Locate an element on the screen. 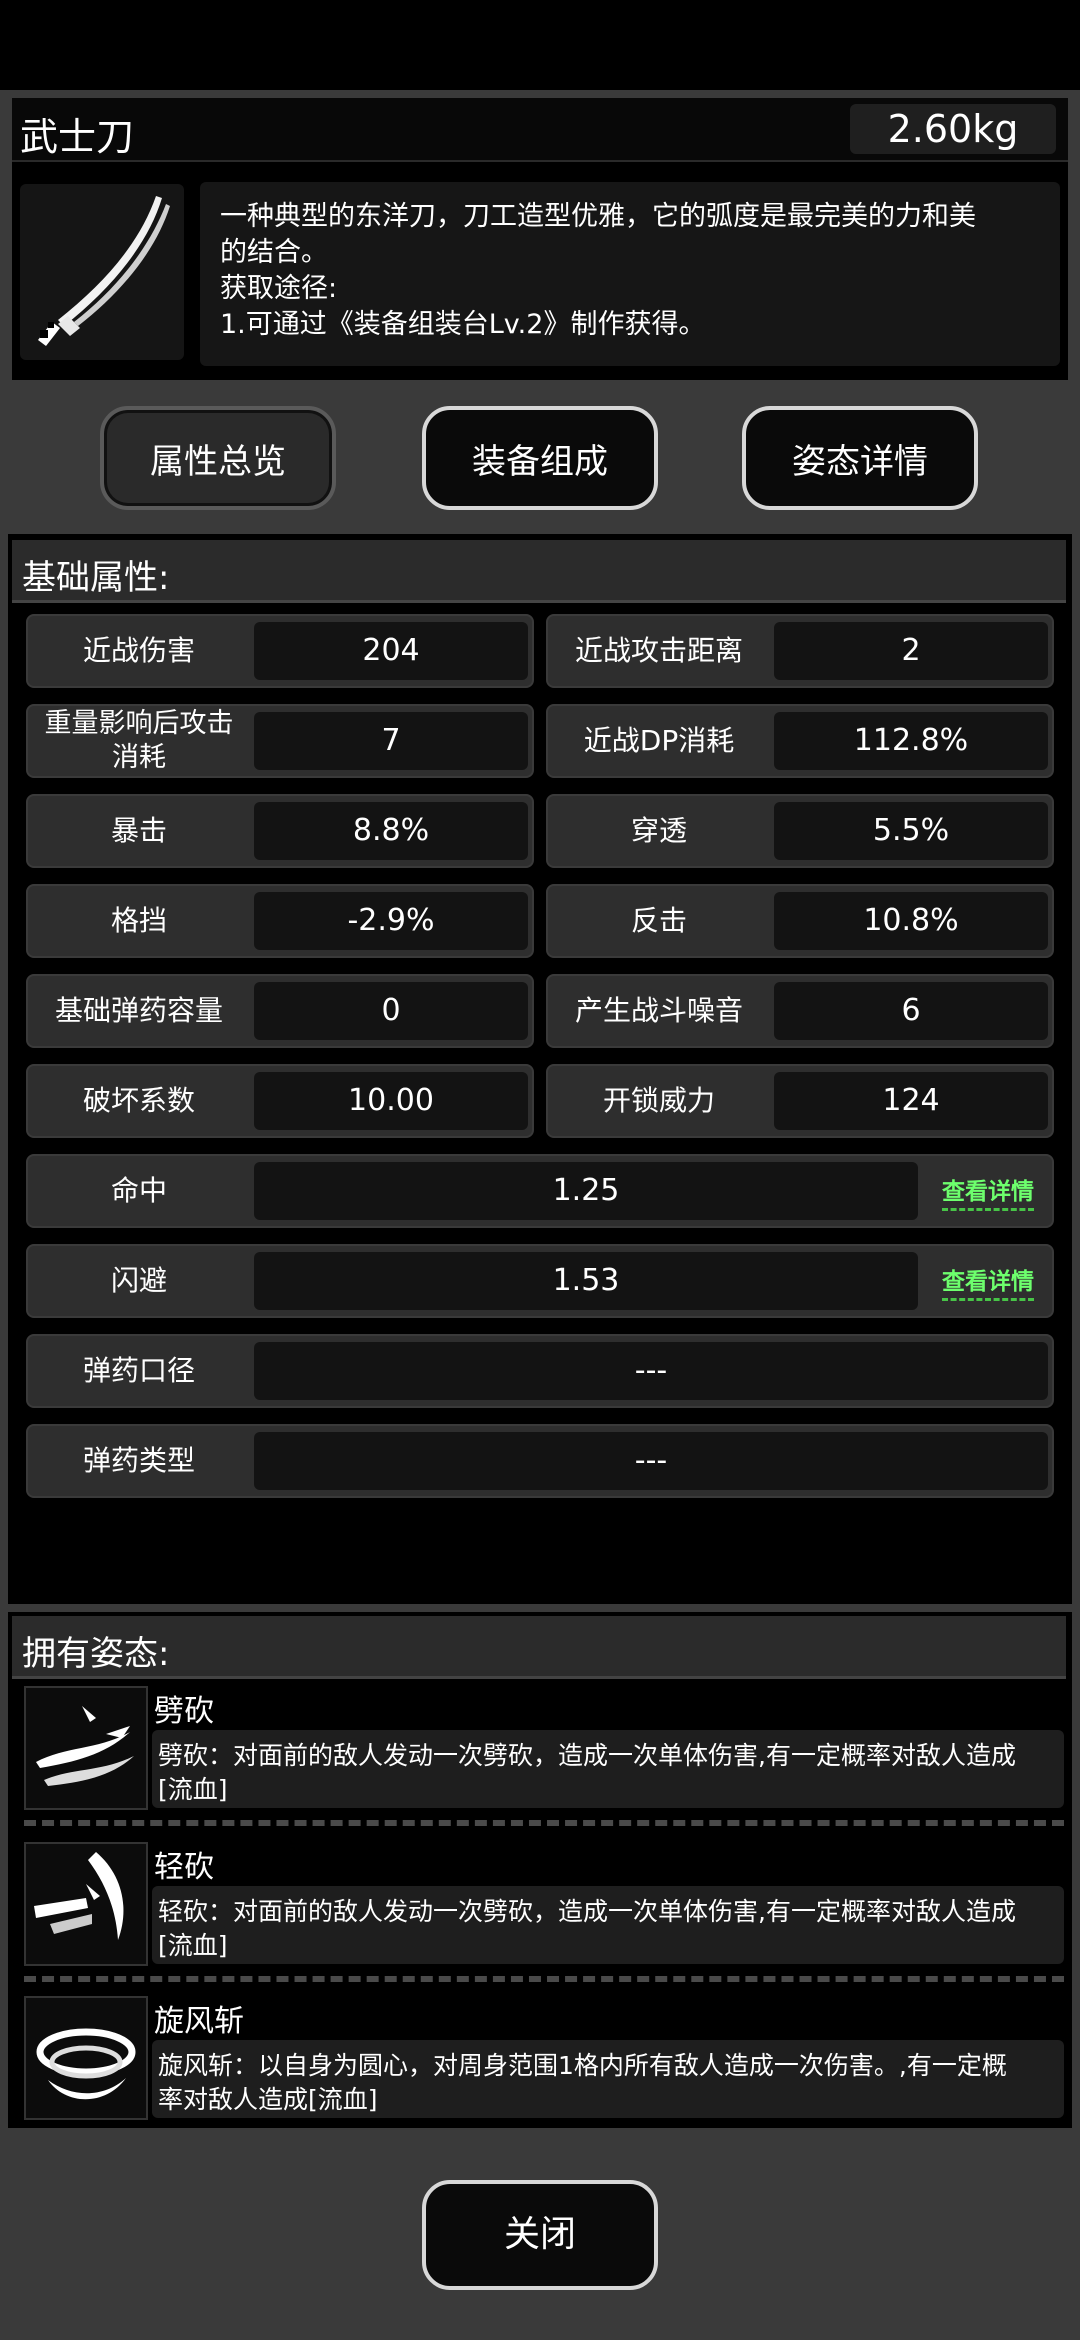  stat-cell: 暴击 8.8% is located at coordinates (280, 831).